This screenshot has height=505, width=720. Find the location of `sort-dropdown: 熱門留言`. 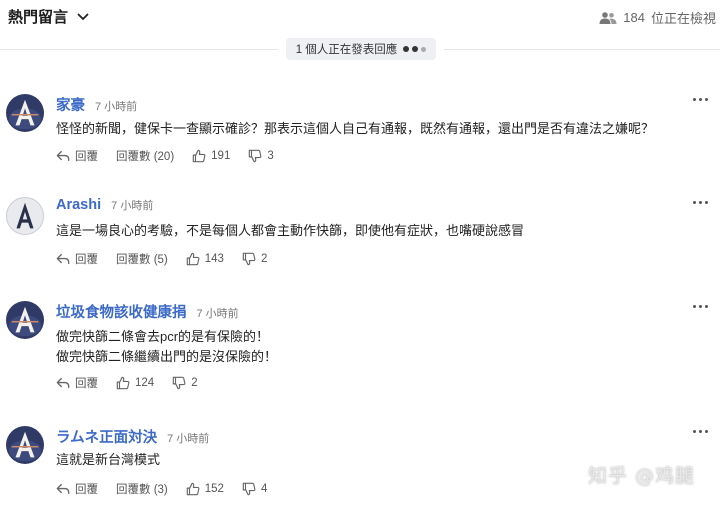

sort-dropdown: 熱門留言 is located at coordinates (49, 16).